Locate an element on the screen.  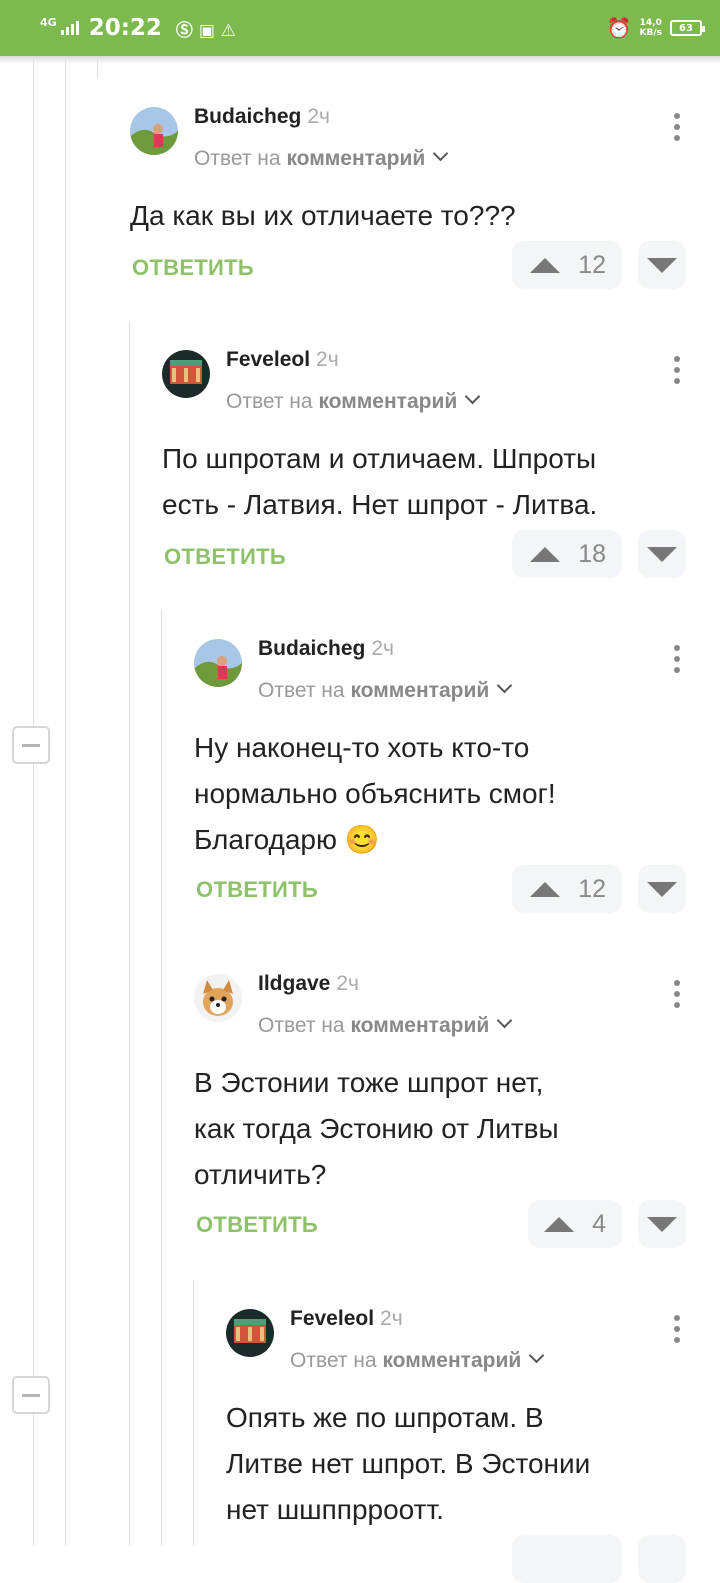
header-shadow is located at coordinates (360, 60).